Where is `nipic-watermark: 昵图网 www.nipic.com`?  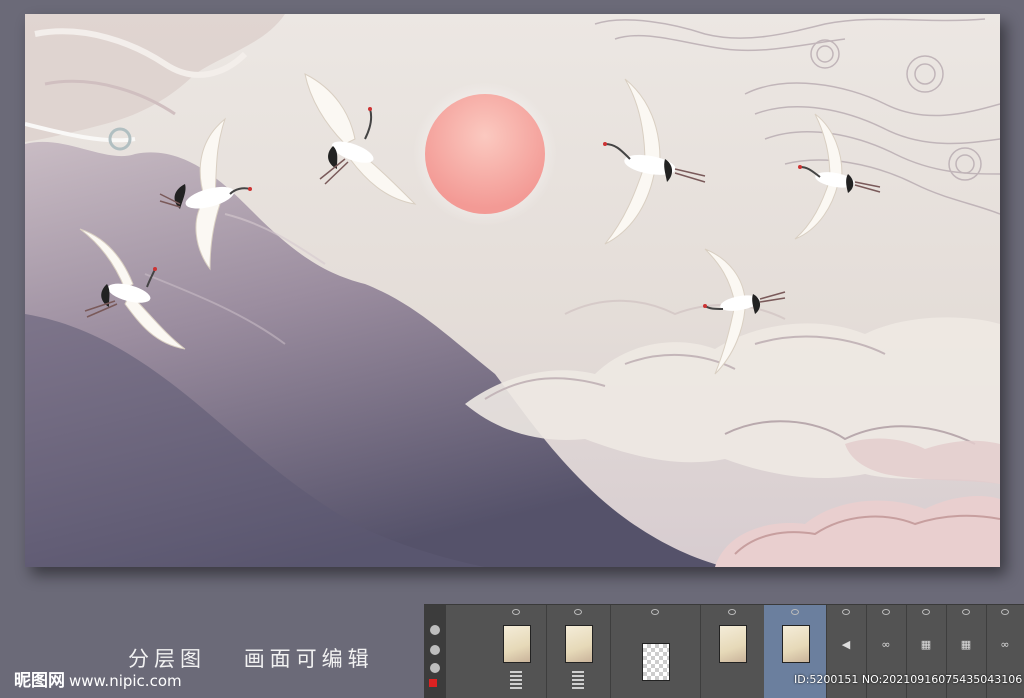
nipic-watermark: 昵图网 www.nipic.com is located at coordinates (98, 678).